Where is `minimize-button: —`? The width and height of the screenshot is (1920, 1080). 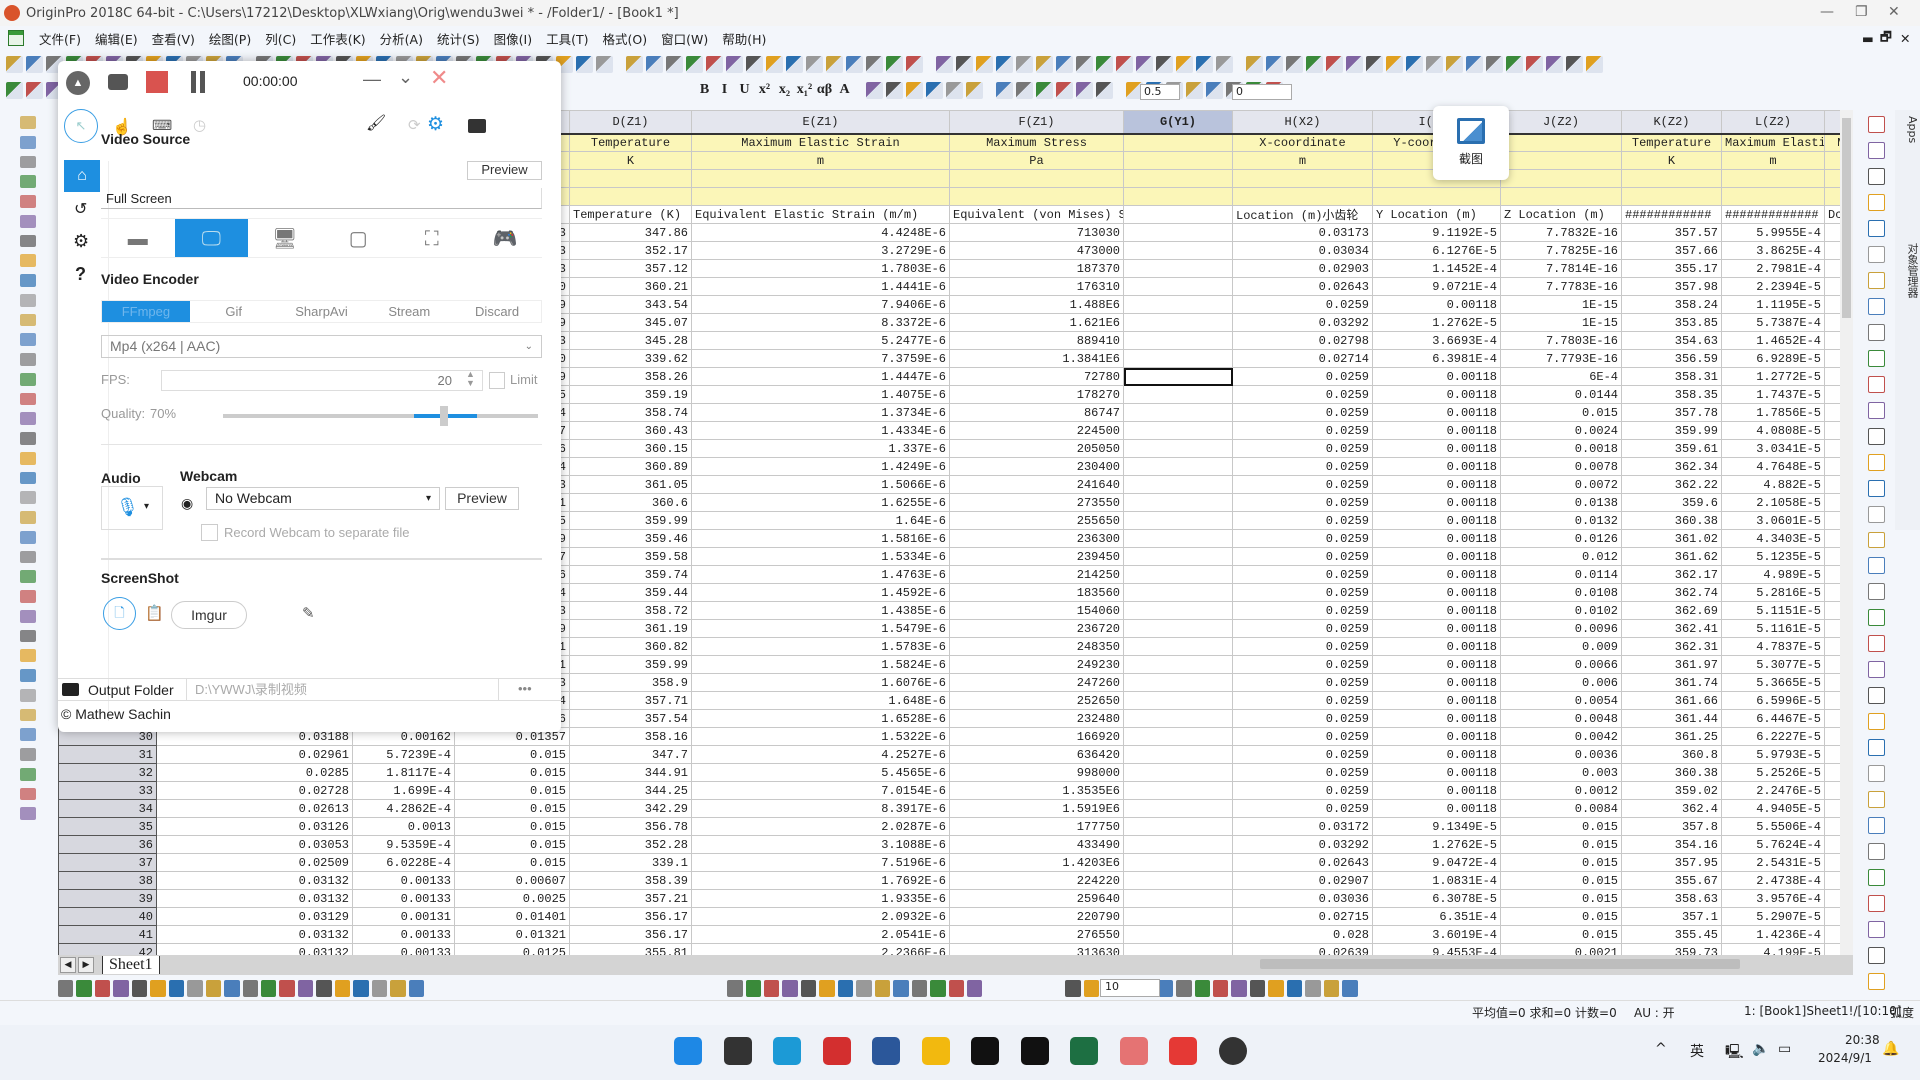
minimize-button: — is located at coordinates (1827, 12).